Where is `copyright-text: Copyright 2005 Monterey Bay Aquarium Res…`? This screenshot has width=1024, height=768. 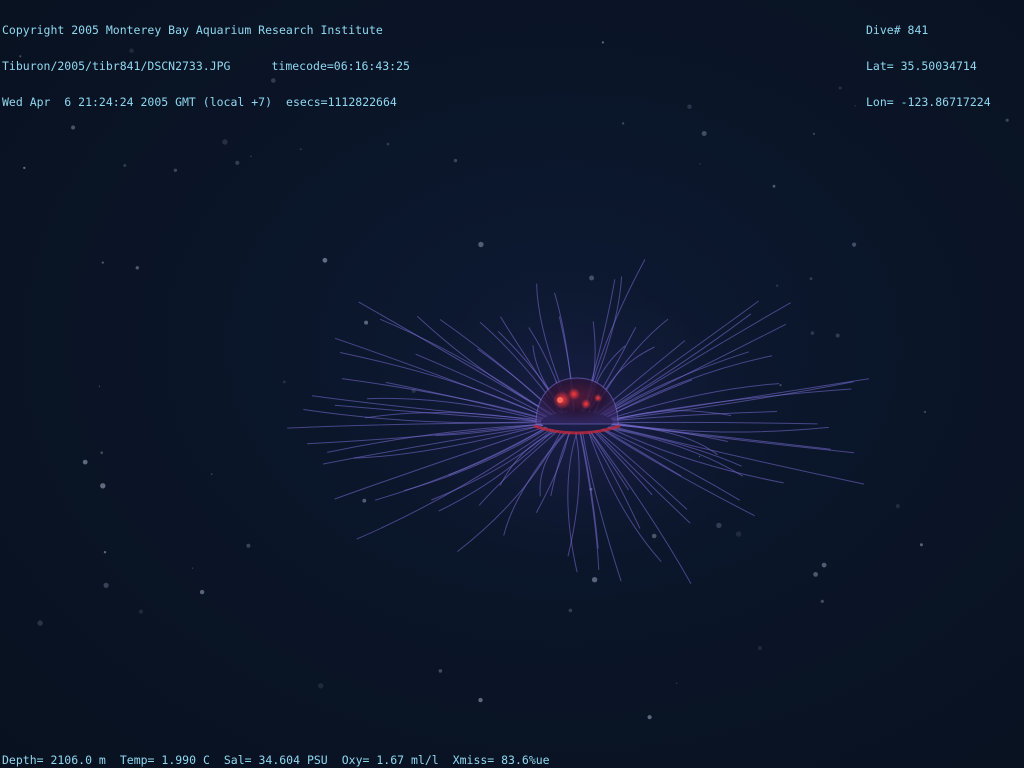
copyright-text: Copyright 2005 Monterey Bay Aquarium Res… is located at coordinates (192, 30).